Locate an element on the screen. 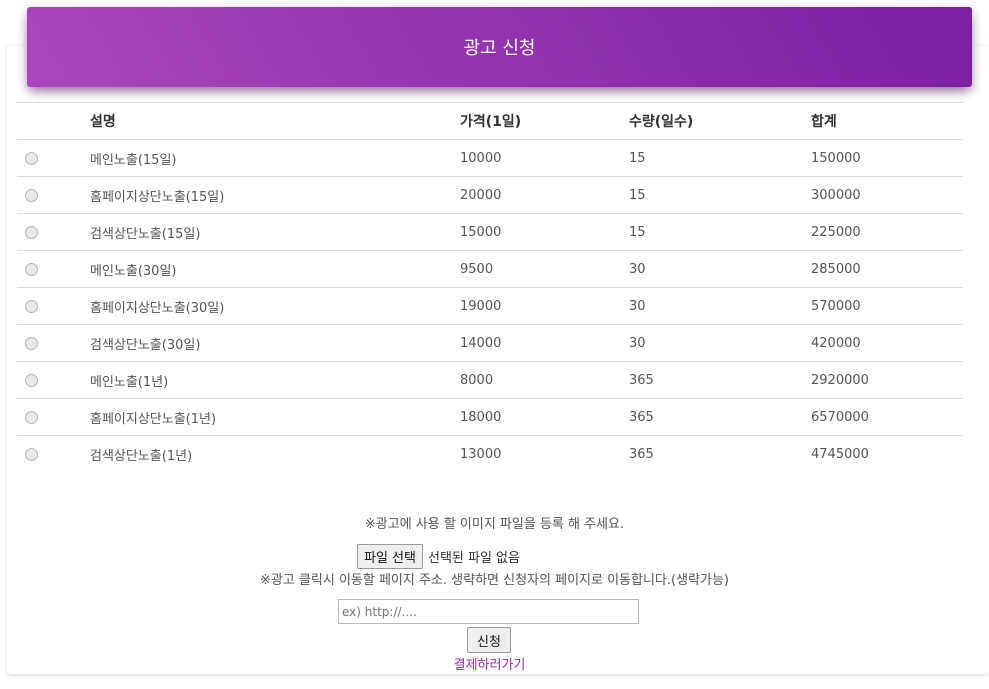 Image resolution: width=989 pixels, height=689 pixels. url-input is located at coordinates (488, 611).